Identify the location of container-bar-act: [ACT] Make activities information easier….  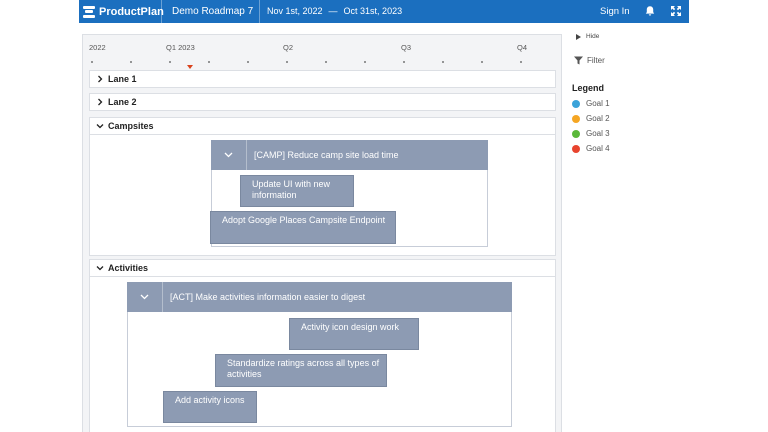
(319, 297).